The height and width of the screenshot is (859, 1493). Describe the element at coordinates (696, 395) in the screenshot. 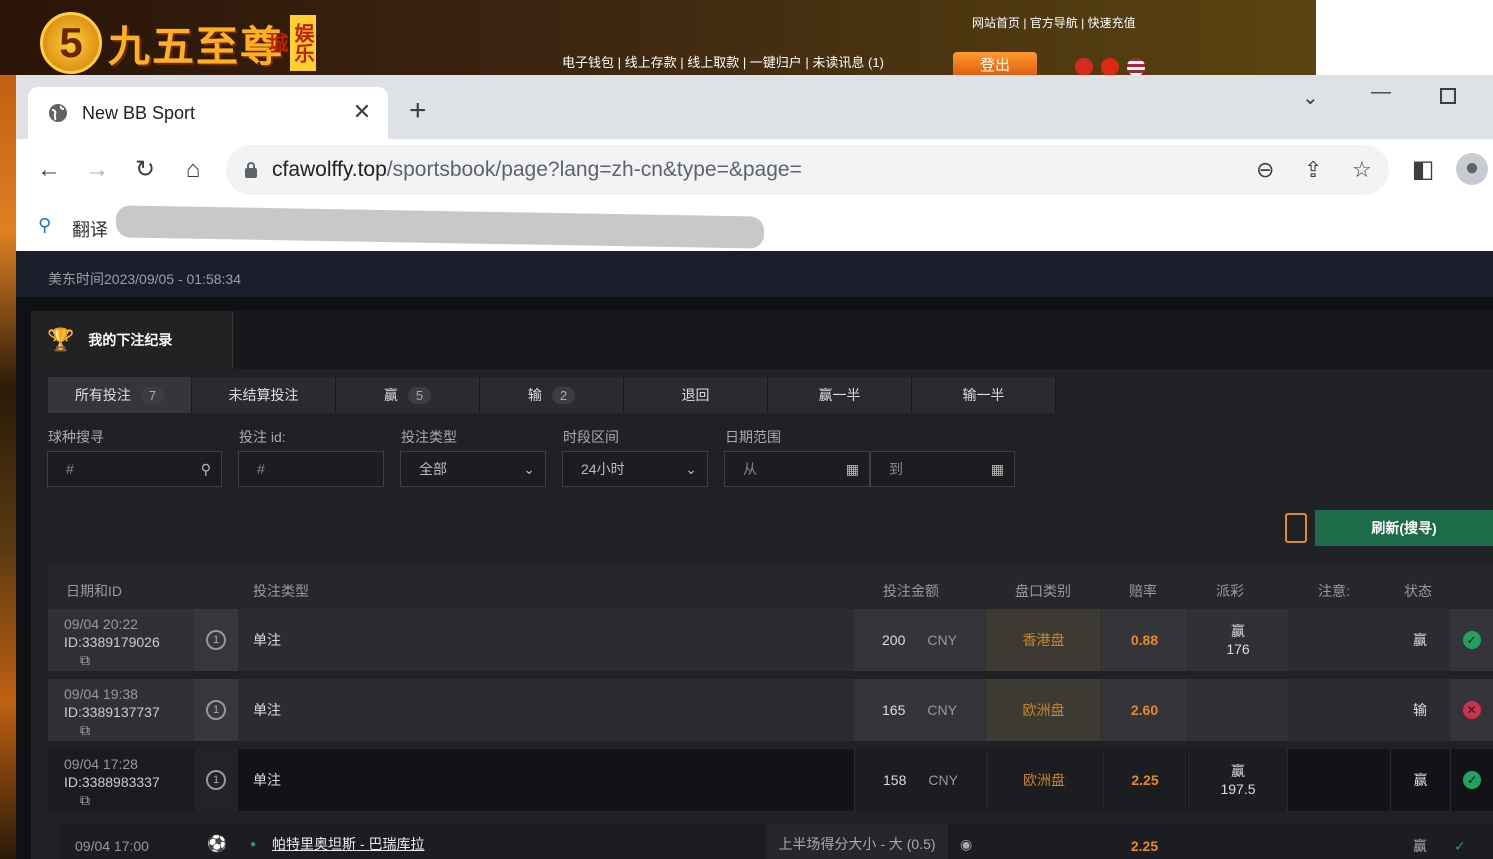

I see `tab-refunded: 退回` at that location.